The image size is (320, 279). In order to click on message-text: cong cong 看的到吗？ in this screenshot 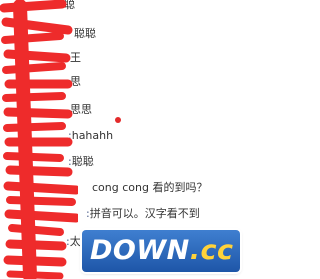, I will do `click(150, 187)`.